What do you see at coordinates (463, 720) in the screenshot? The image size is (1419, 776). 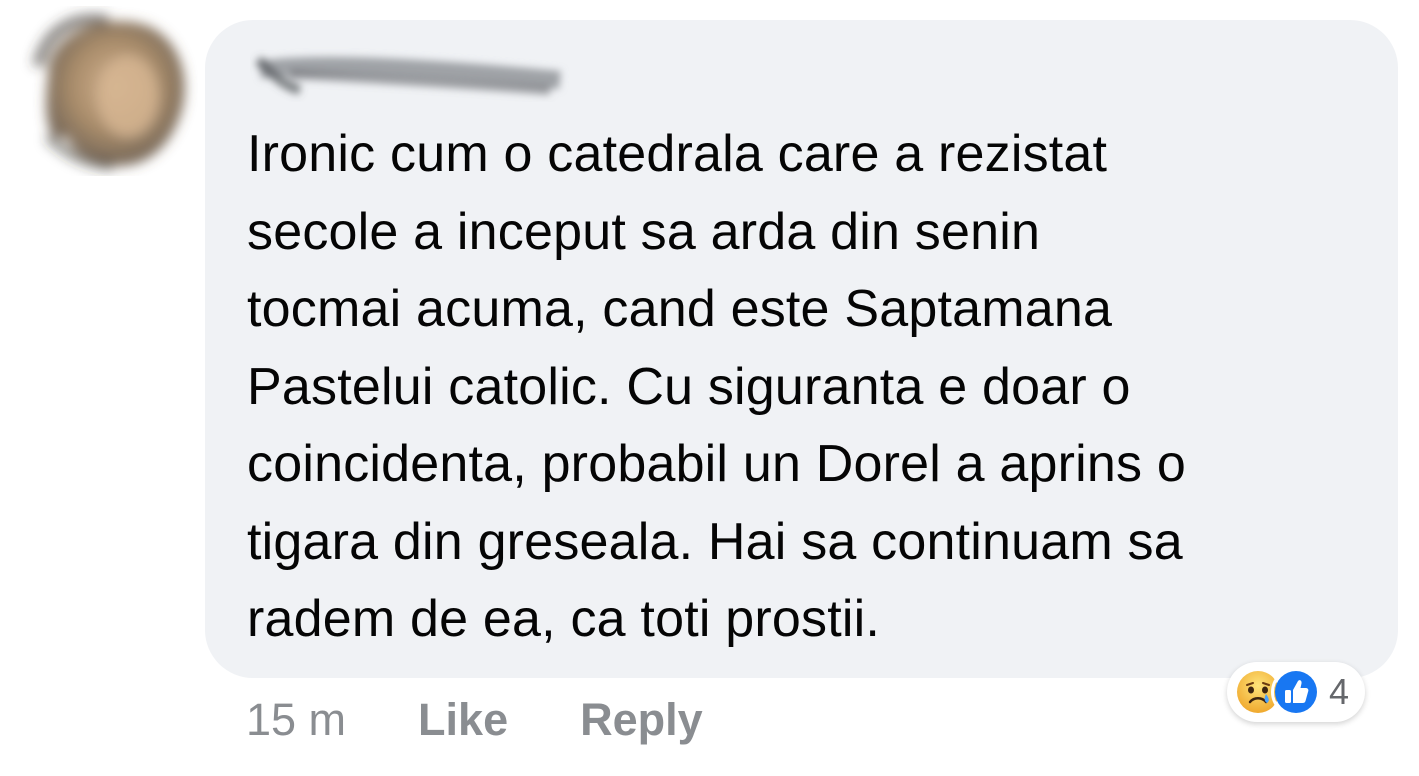 I see `like-button: Like` at bounding box center [463, 720].